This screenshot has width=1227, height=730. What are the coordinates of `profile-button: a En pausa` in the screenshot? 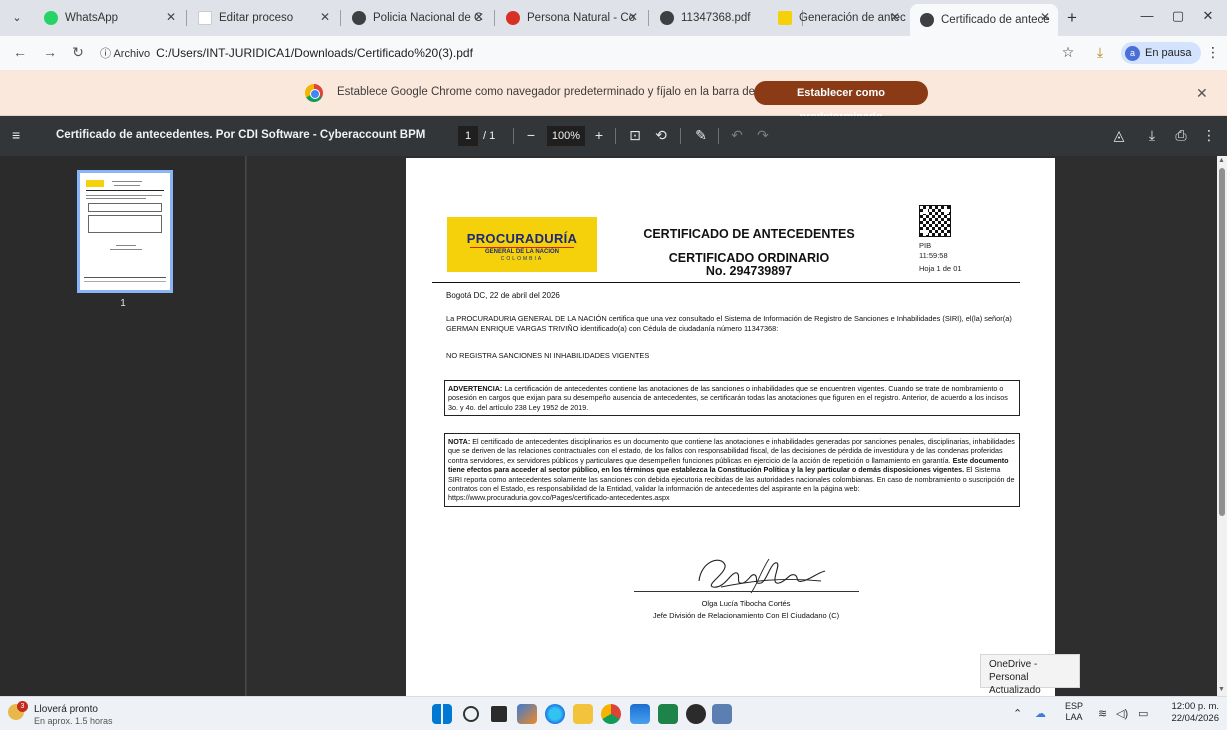 It's located at (1161, 53).